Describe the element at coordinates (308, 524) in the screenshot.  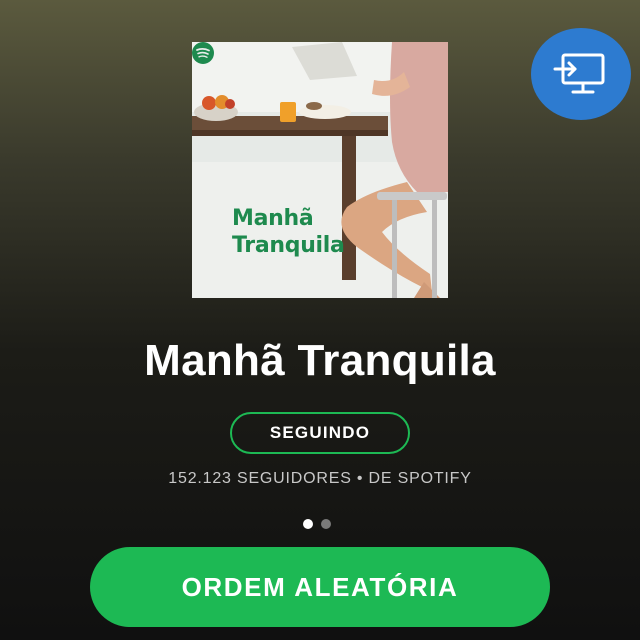
I see `page-dot-active` at that location.